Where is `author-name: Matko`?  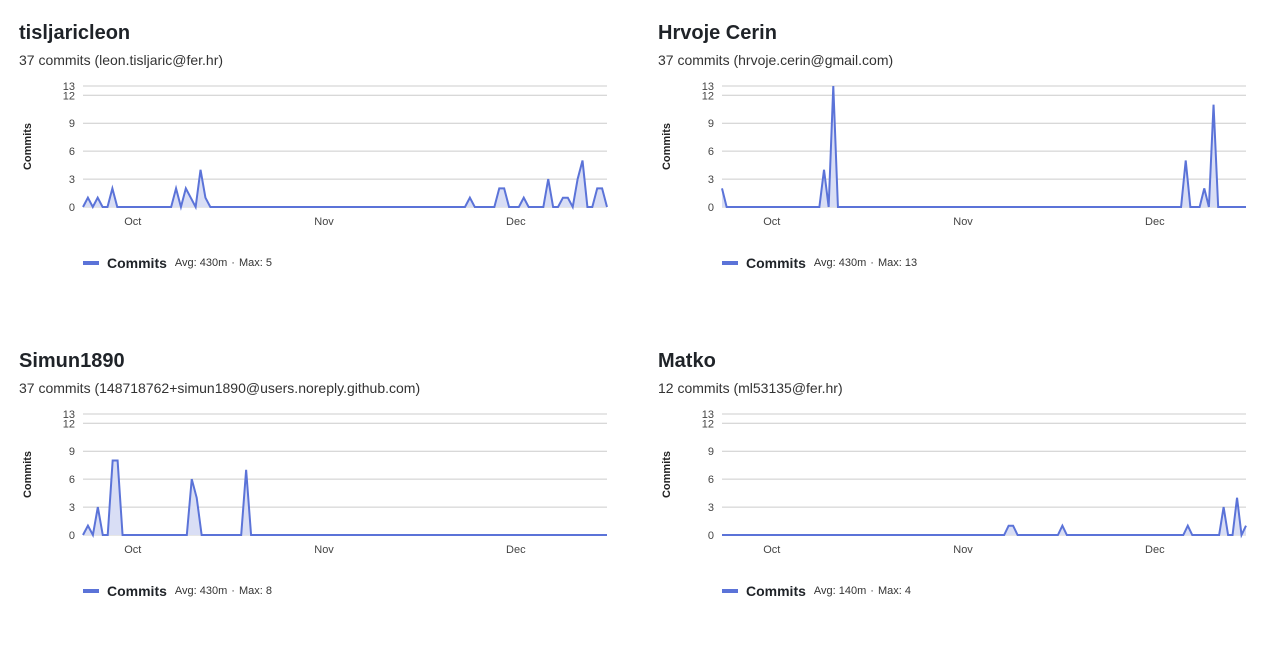 author-name: Matko is located at coordinates (687, 361).